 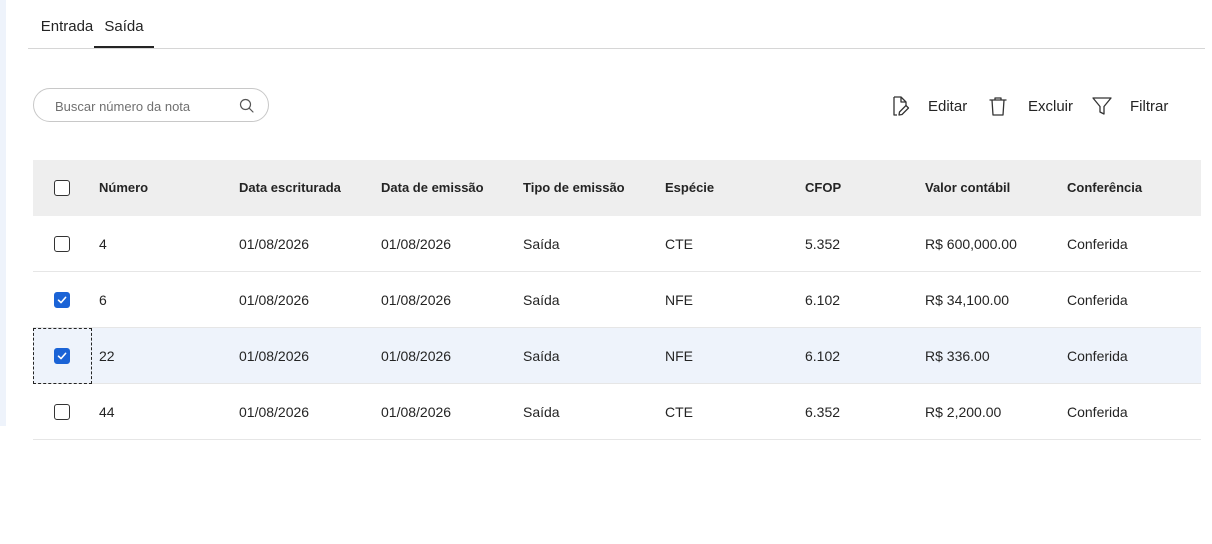 What do you see at coordinates (3, 213) in the screenshot?
I see `left-accent-bar` at bounding box center [3, 213].